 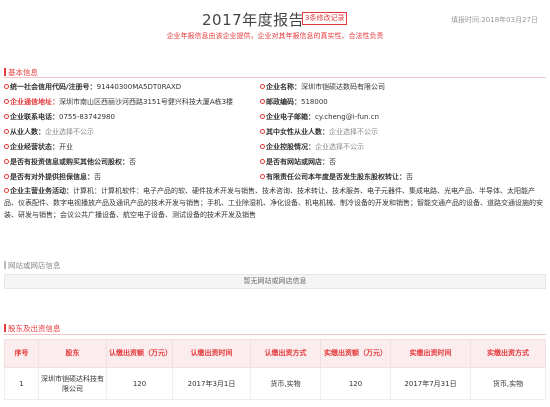 What do you see at coordinates (290, 147) in the screenshot?
I see `holding-label: 企业控股情况：` at bounding box center [290, 147].